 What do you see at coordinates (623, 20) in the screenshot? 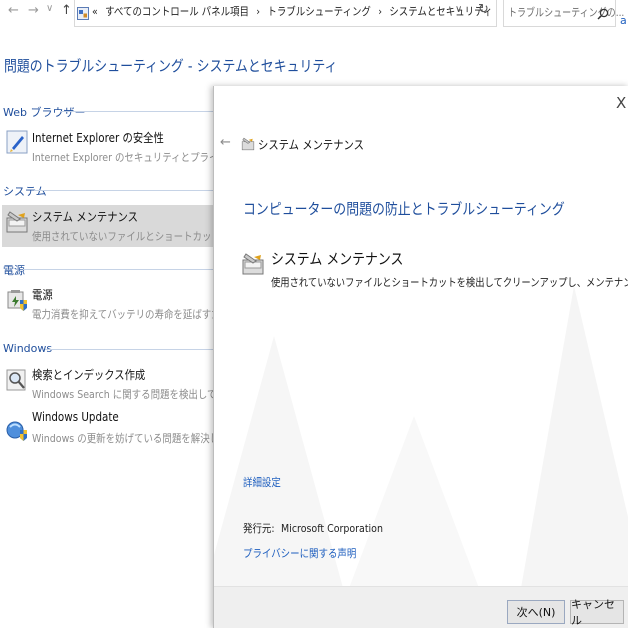
I see `window-edge-text: a` at bounding box center [623, 20].